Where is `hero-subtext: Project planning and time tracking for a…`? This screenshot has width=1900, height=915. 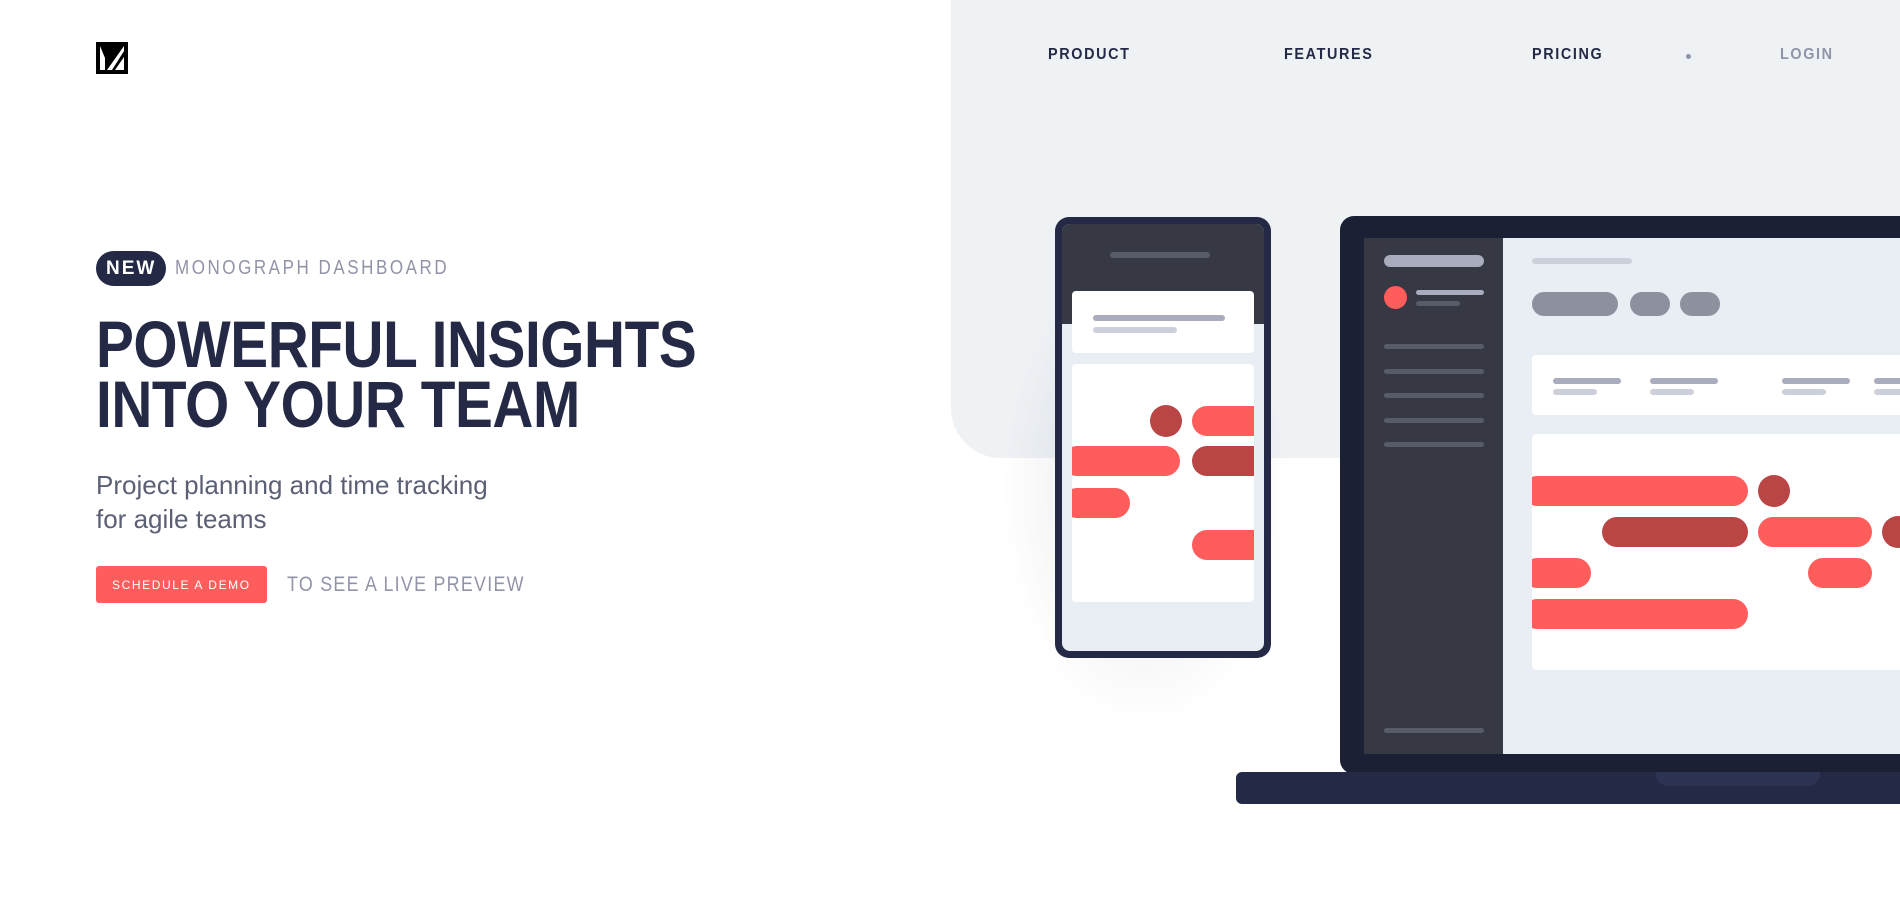 hero-subtext: Project planning and time tracking for a… is located at coordinates (326, 502).